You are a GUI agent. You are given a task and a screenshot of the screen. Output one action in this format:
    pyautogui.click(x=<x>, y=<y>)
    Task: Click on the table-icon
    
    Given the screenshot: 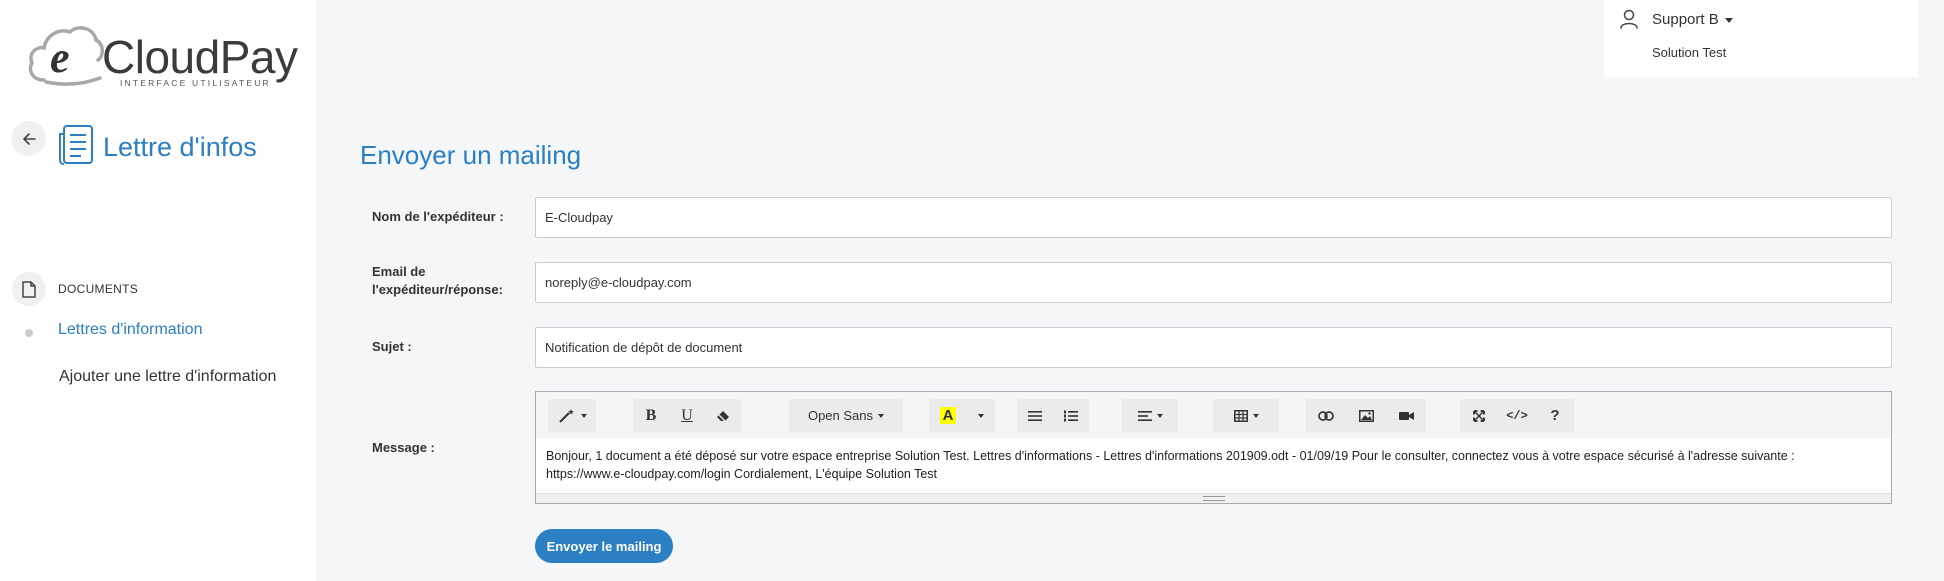 What is the action you would take?
    pyautogui.click(x=1240, y=415)
    